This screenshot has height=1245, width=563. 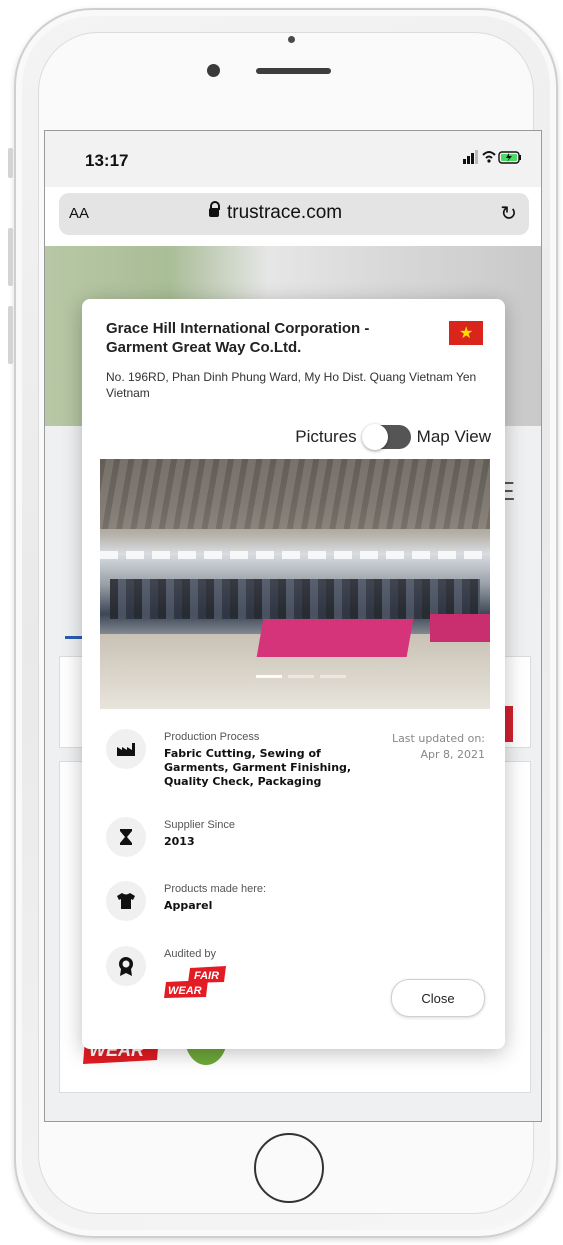 I want to click on carousel-indicator, so click(x=301, y=676).